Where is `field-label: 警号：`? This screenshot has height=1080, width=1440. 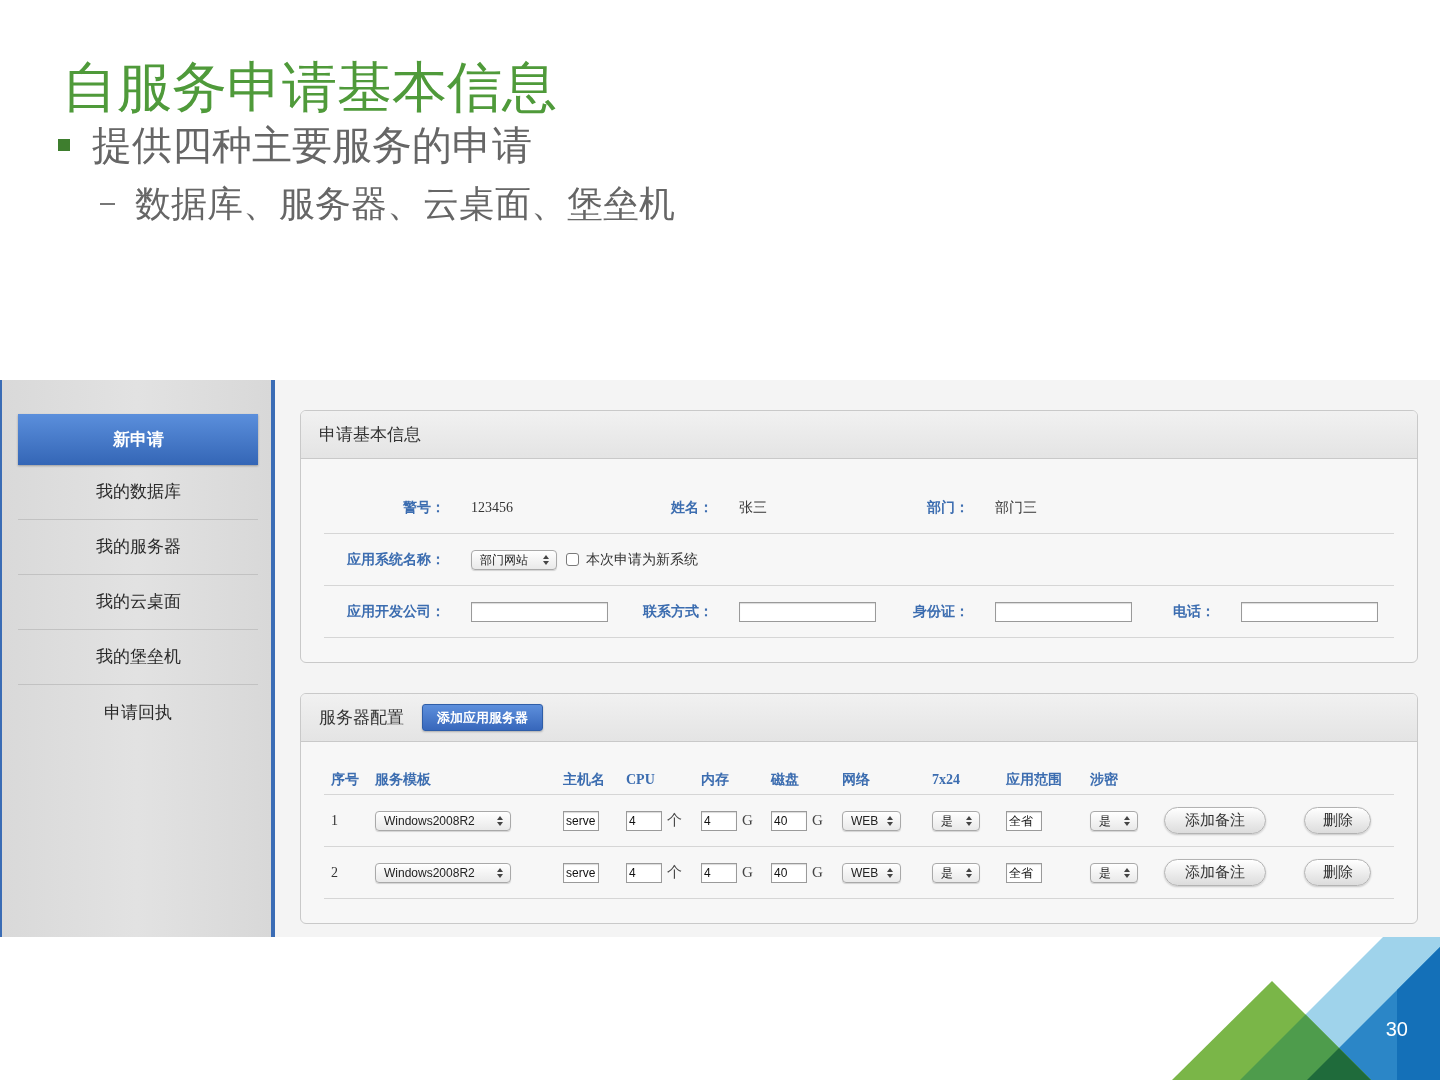 field-label: 警号： is located at coordinates (424, 507).